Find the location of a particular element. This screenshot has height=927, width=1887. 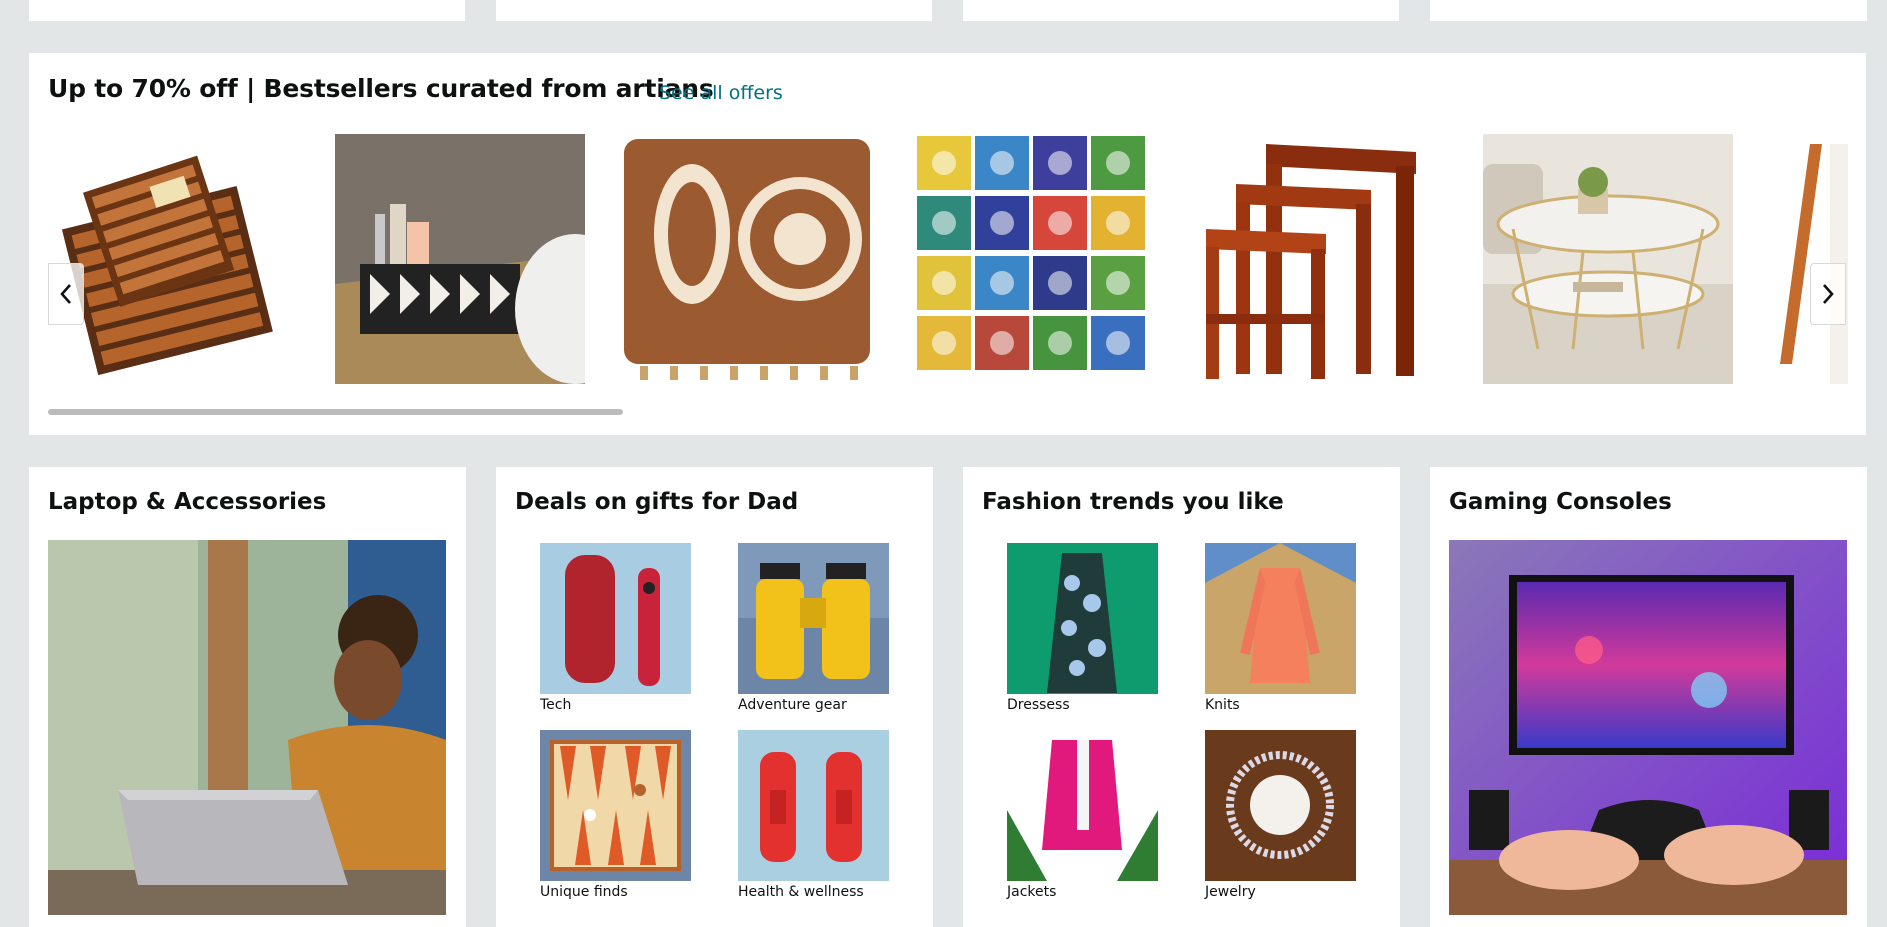

chevron-left-icon is located at coordinates (66, 294).